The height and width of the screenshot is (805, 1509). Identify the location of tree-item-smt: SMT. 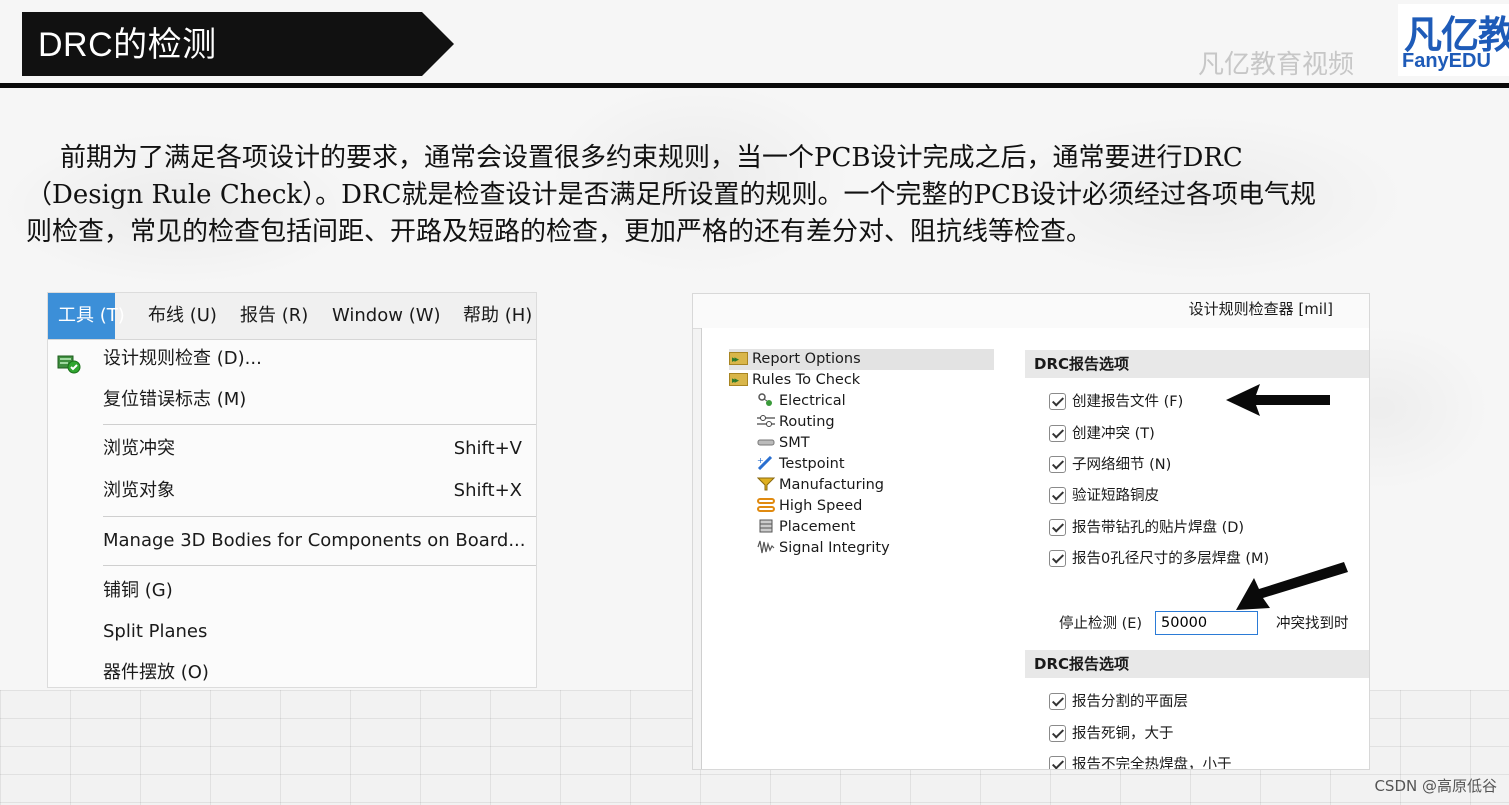
(783, 443).